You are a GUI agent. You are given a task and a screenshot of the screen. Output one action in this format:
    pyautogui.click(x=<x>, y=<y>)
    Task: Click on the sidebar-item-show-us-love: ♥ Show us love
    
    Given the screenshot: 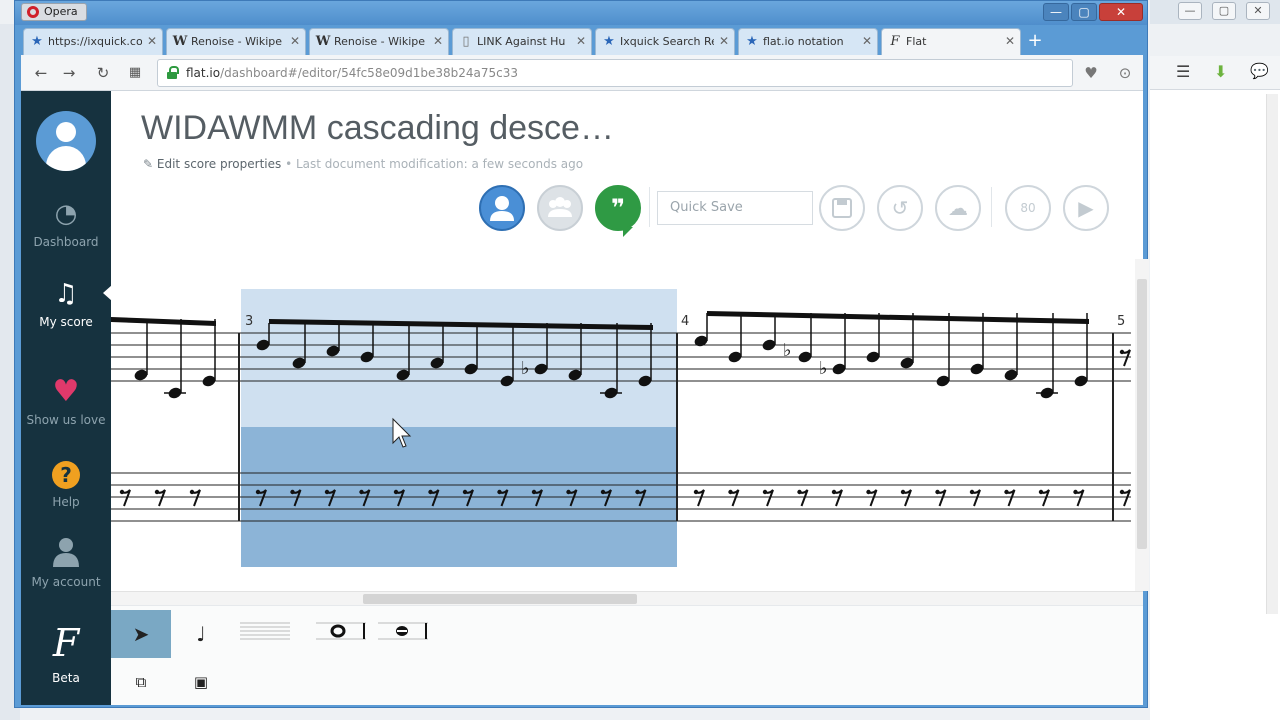 What is the action you would take?
    pyautogui.click(x=66, y=401)
    